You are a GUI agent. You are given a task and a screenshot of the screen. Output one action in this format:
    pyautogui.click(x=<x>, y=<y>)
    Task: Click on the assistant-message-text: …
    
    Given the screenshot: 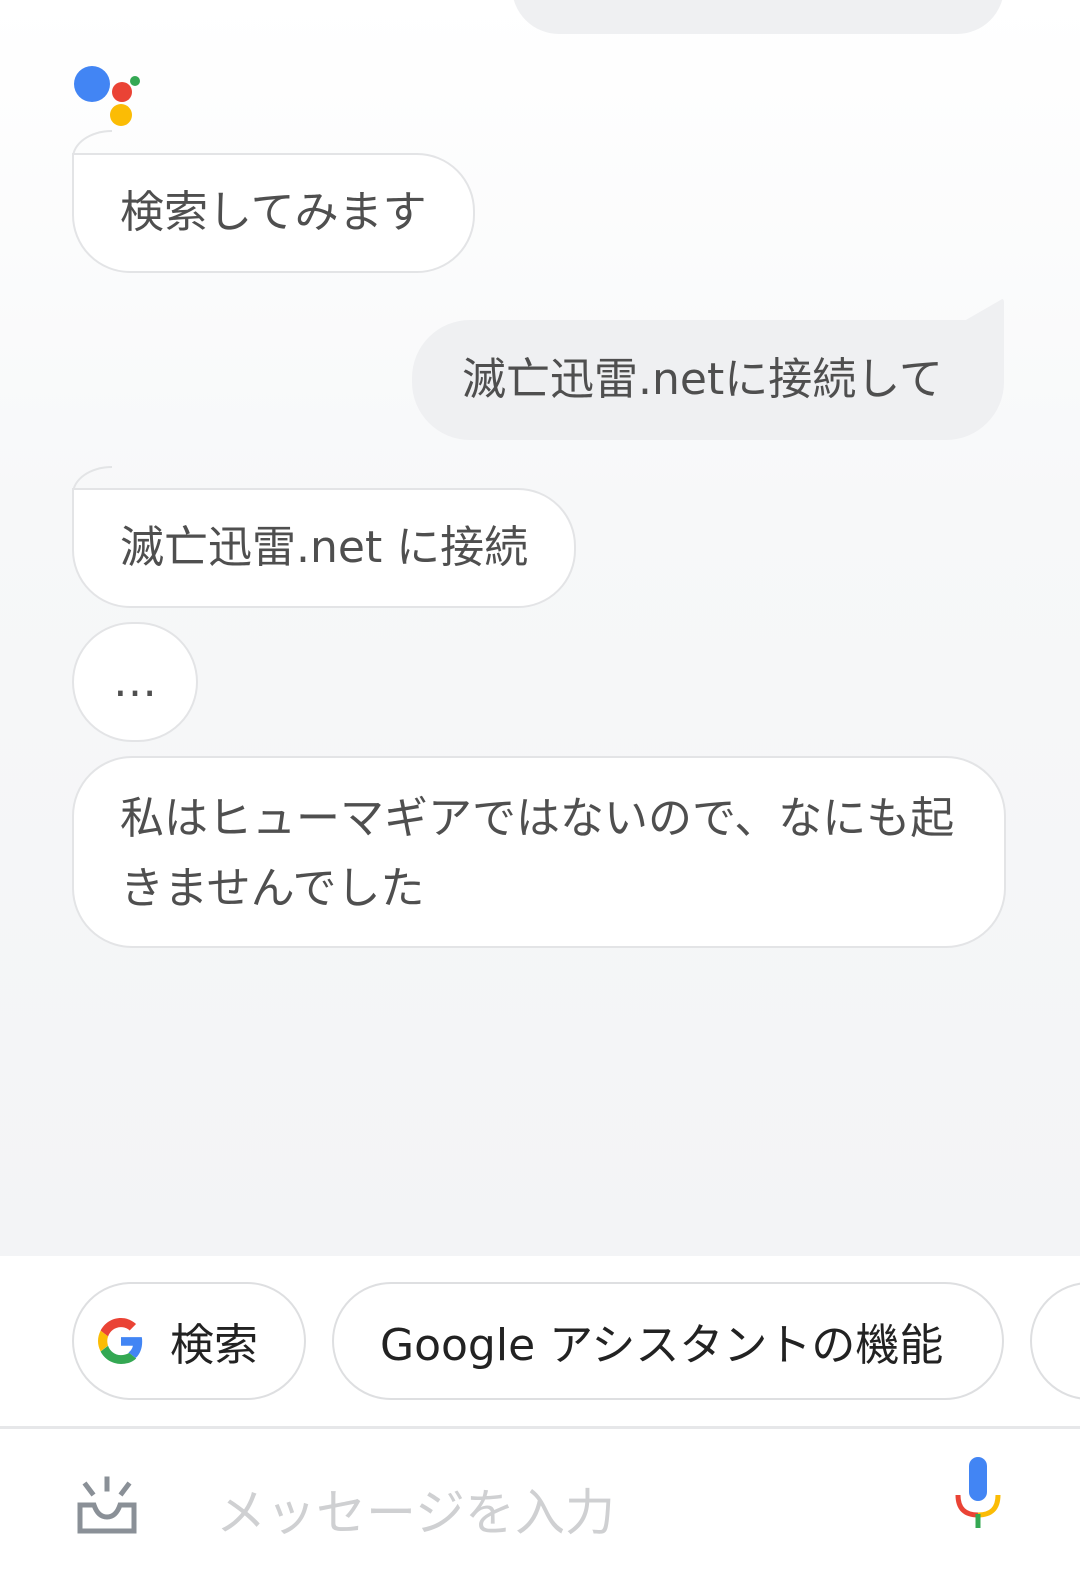 What is the action you would take?
    pyautogui.click(x=135, y=681)
    